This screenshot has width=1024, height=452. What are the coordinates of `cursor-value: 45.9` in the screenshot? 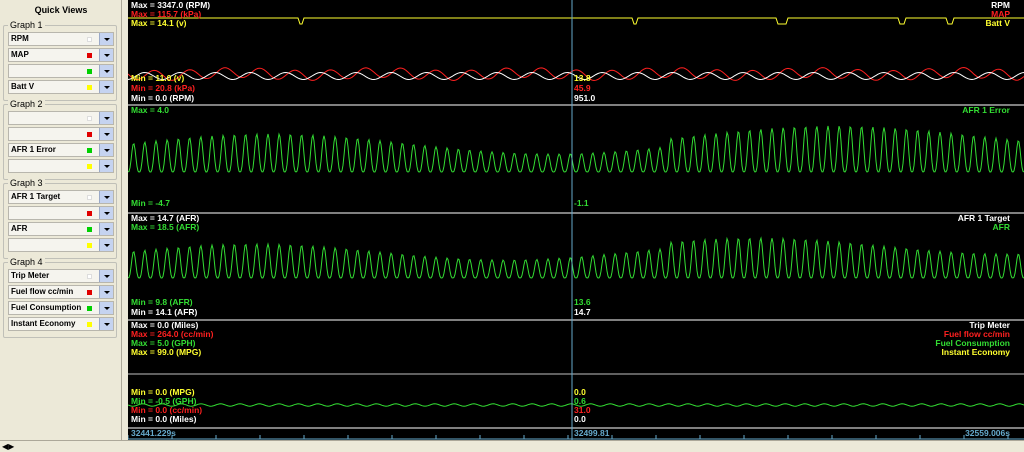 It's located at (582, 88).